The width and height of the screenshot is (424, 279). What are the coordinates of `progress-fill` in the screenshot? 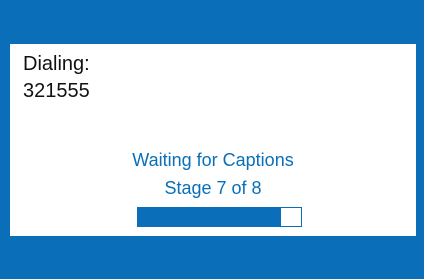 It's located at (209, 217).